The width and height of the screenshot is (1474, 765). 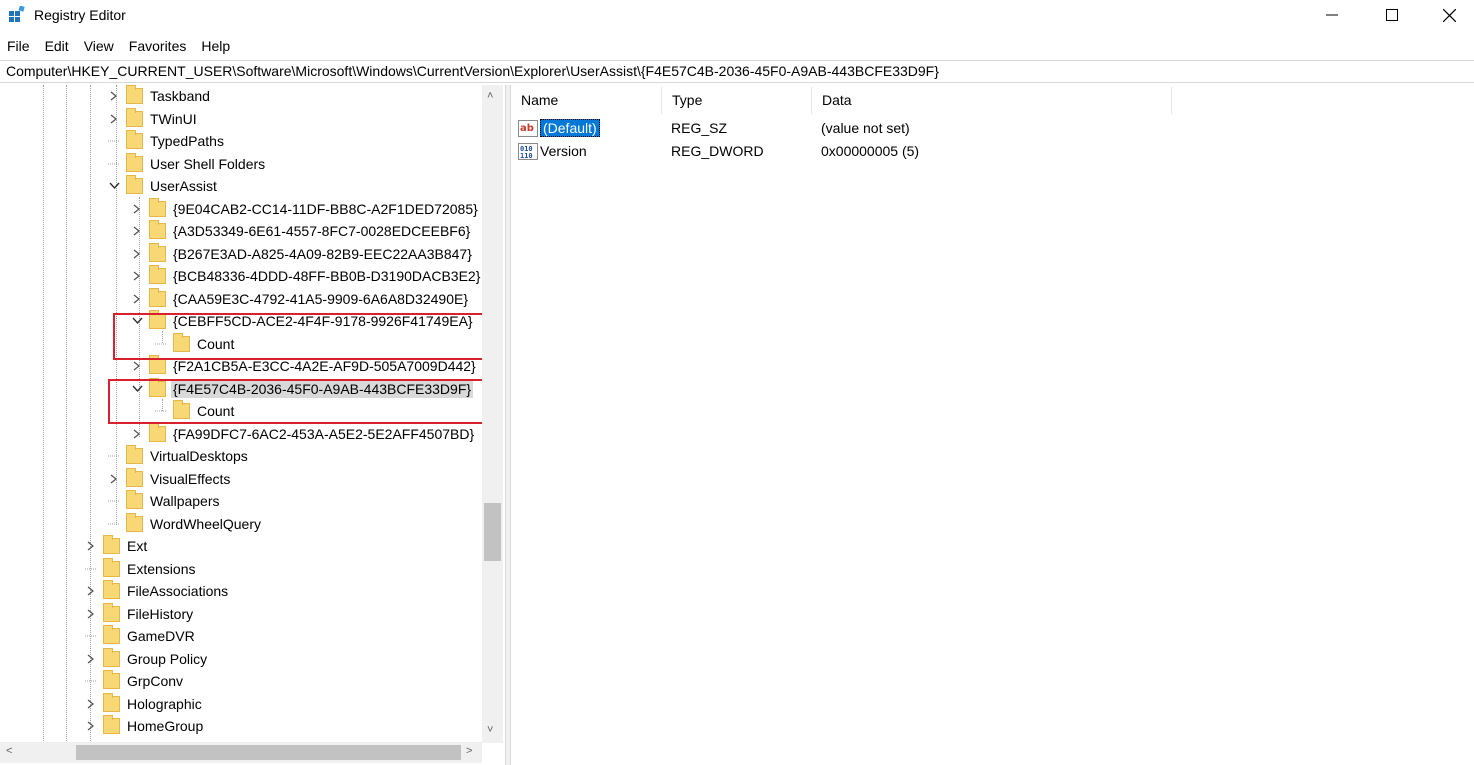 I want to click on tree-vertical-scroll-thumb, so click(x=492, y=532).